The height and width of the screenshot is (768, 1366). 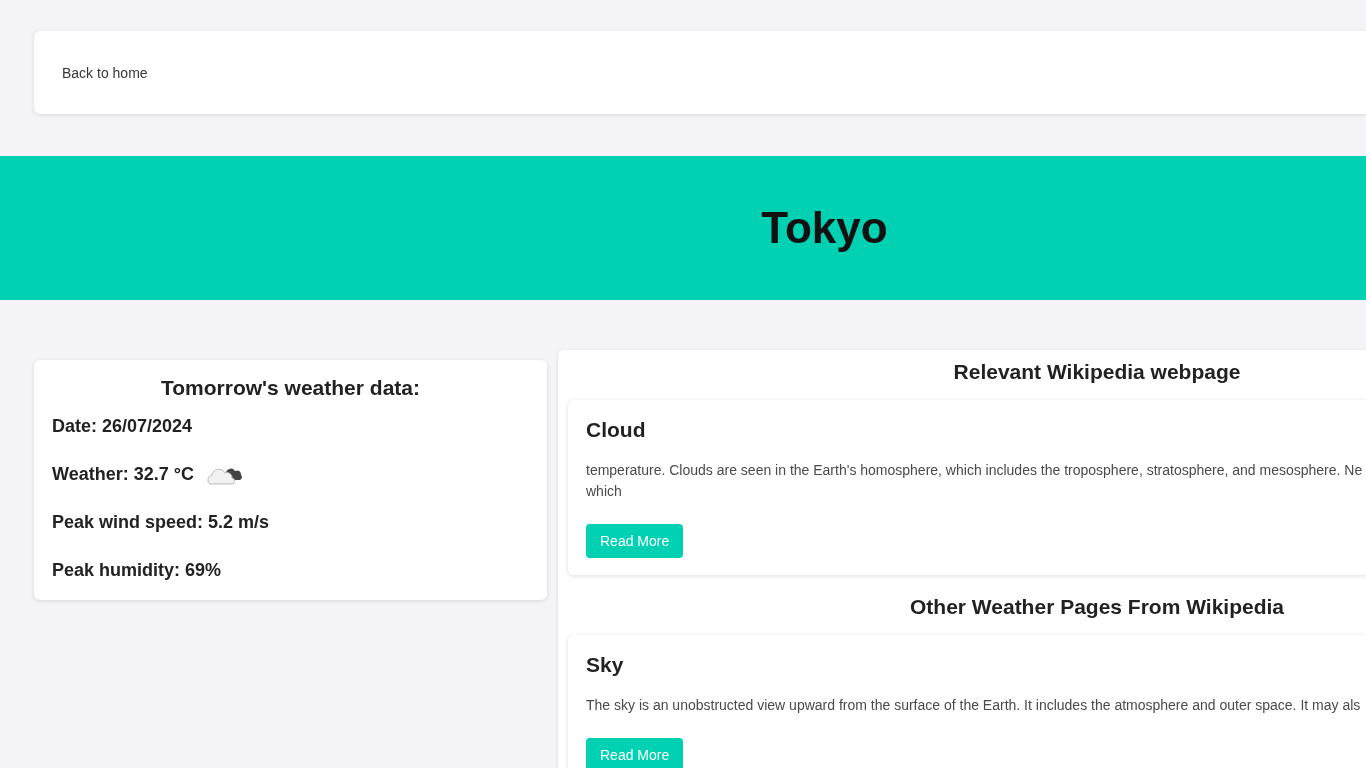 I want to click on back-link: Back to home, so click(x=105, y=72).